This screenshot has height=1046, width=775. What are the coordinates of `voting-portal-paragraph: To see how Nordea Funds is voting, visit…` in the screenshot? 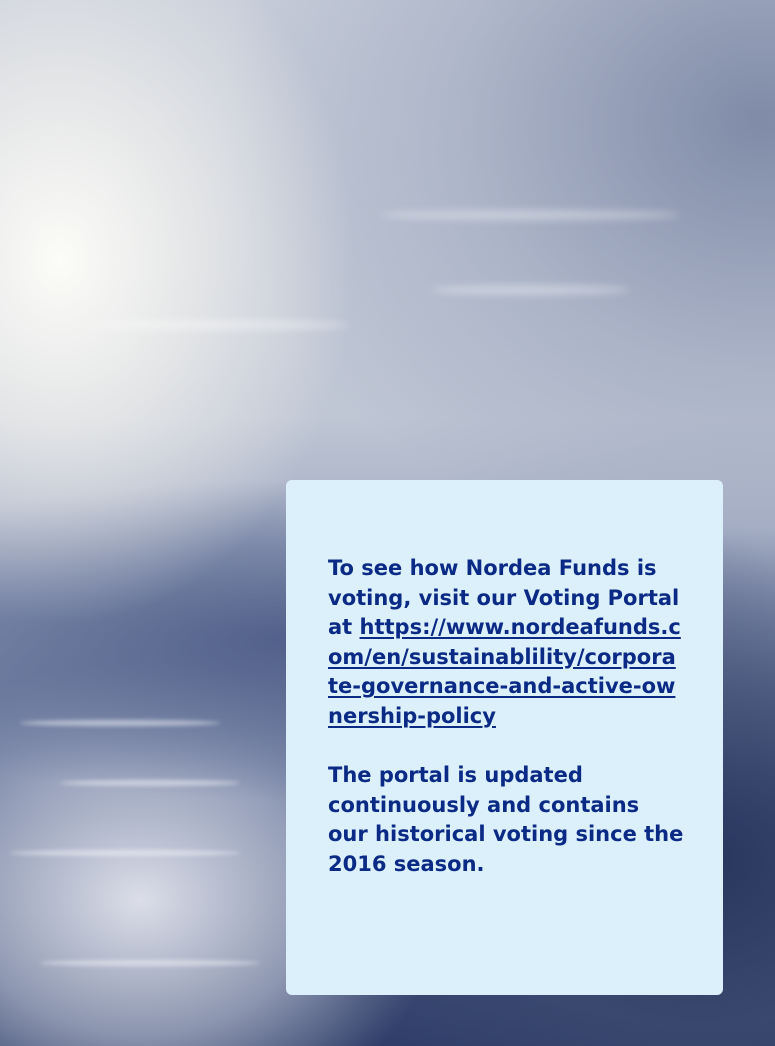 It's located at (506, 642).